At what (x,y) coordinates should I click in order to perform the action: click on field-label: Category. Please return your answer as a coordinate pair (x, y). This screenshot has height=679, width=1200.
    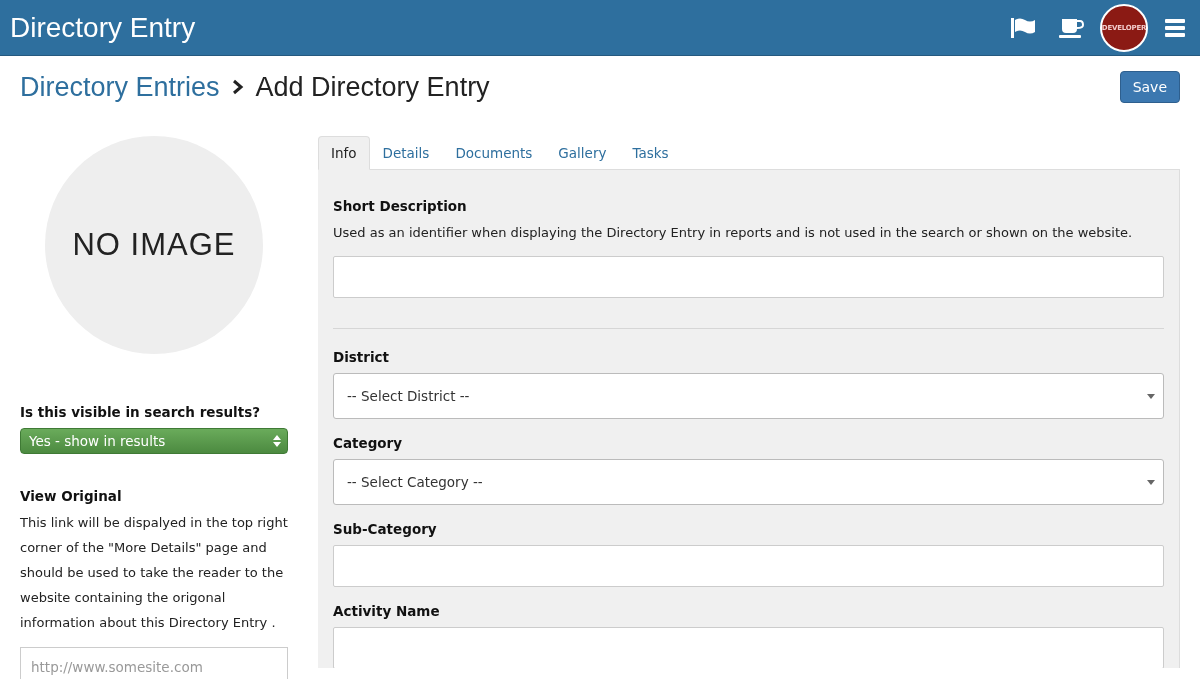
    Looking at the image, I should click on (368, 443).